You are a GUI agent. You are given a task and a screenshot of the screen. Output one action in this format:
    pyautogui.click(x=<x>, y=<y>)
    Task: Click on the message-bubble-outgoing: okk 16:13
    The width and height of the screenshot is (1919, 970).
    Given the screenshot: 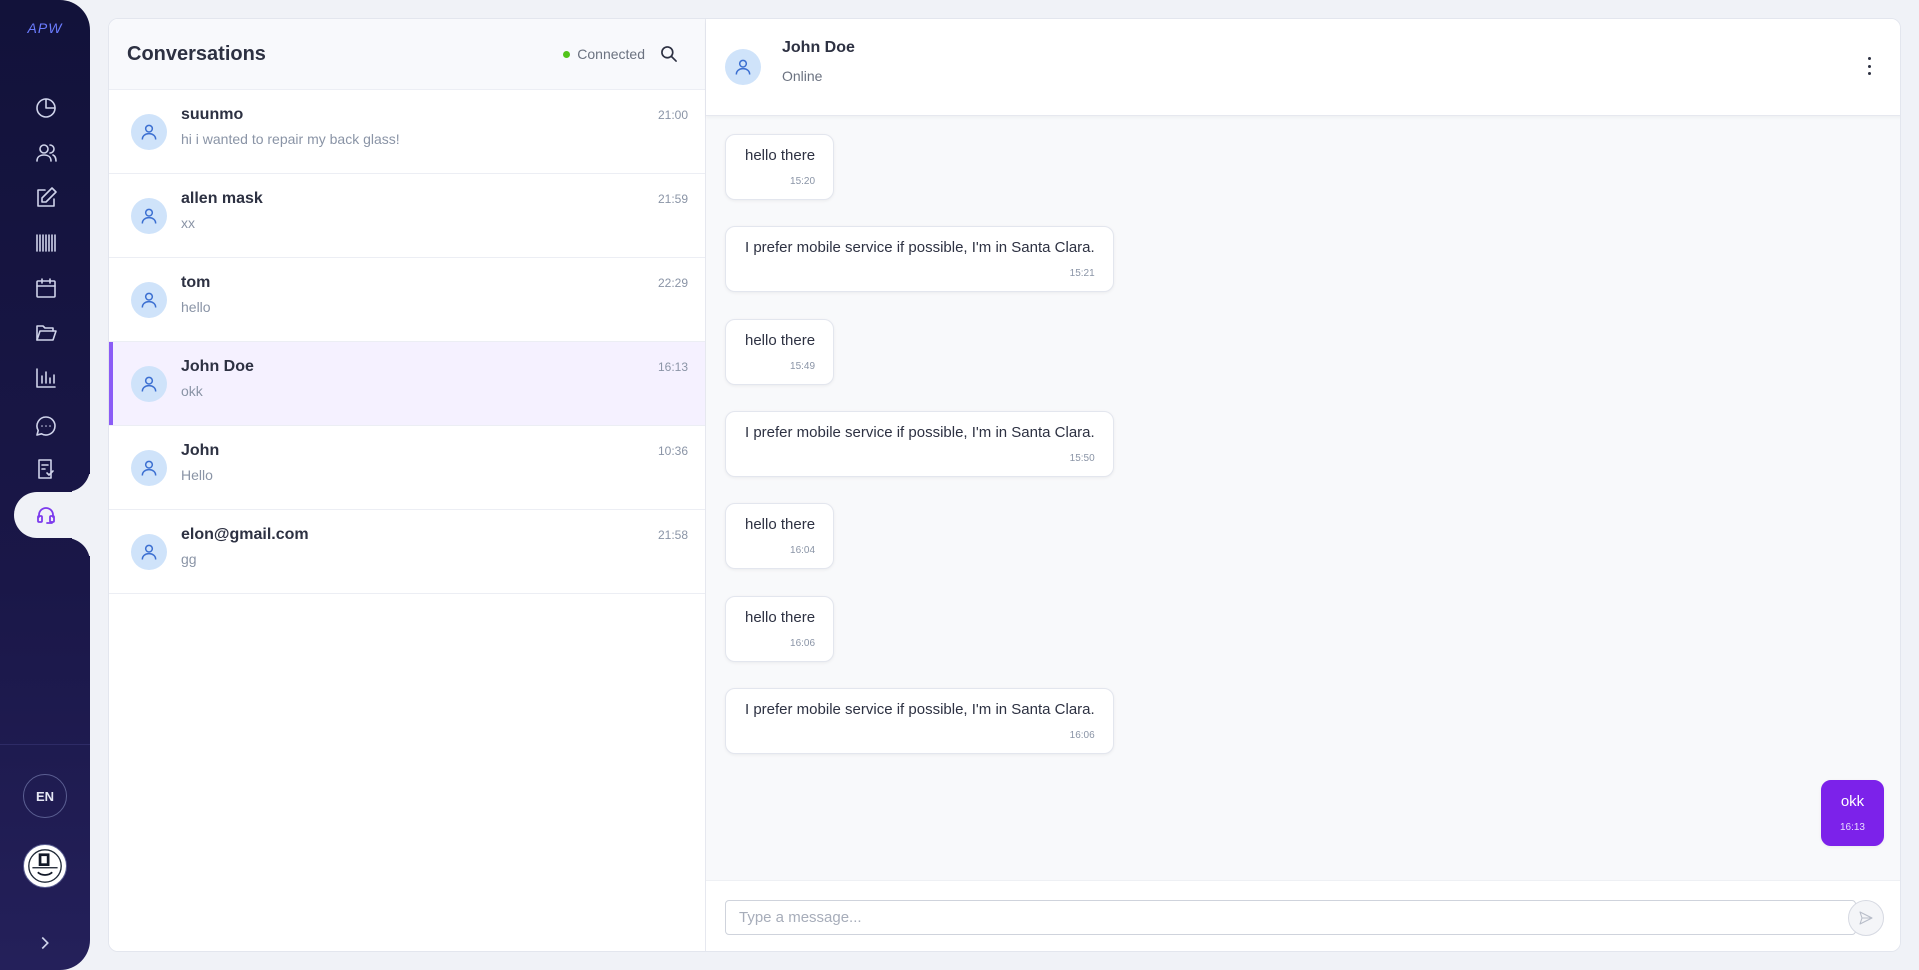 What is the action you would take?
    pyautogui.click(x=1852, y=813)
    